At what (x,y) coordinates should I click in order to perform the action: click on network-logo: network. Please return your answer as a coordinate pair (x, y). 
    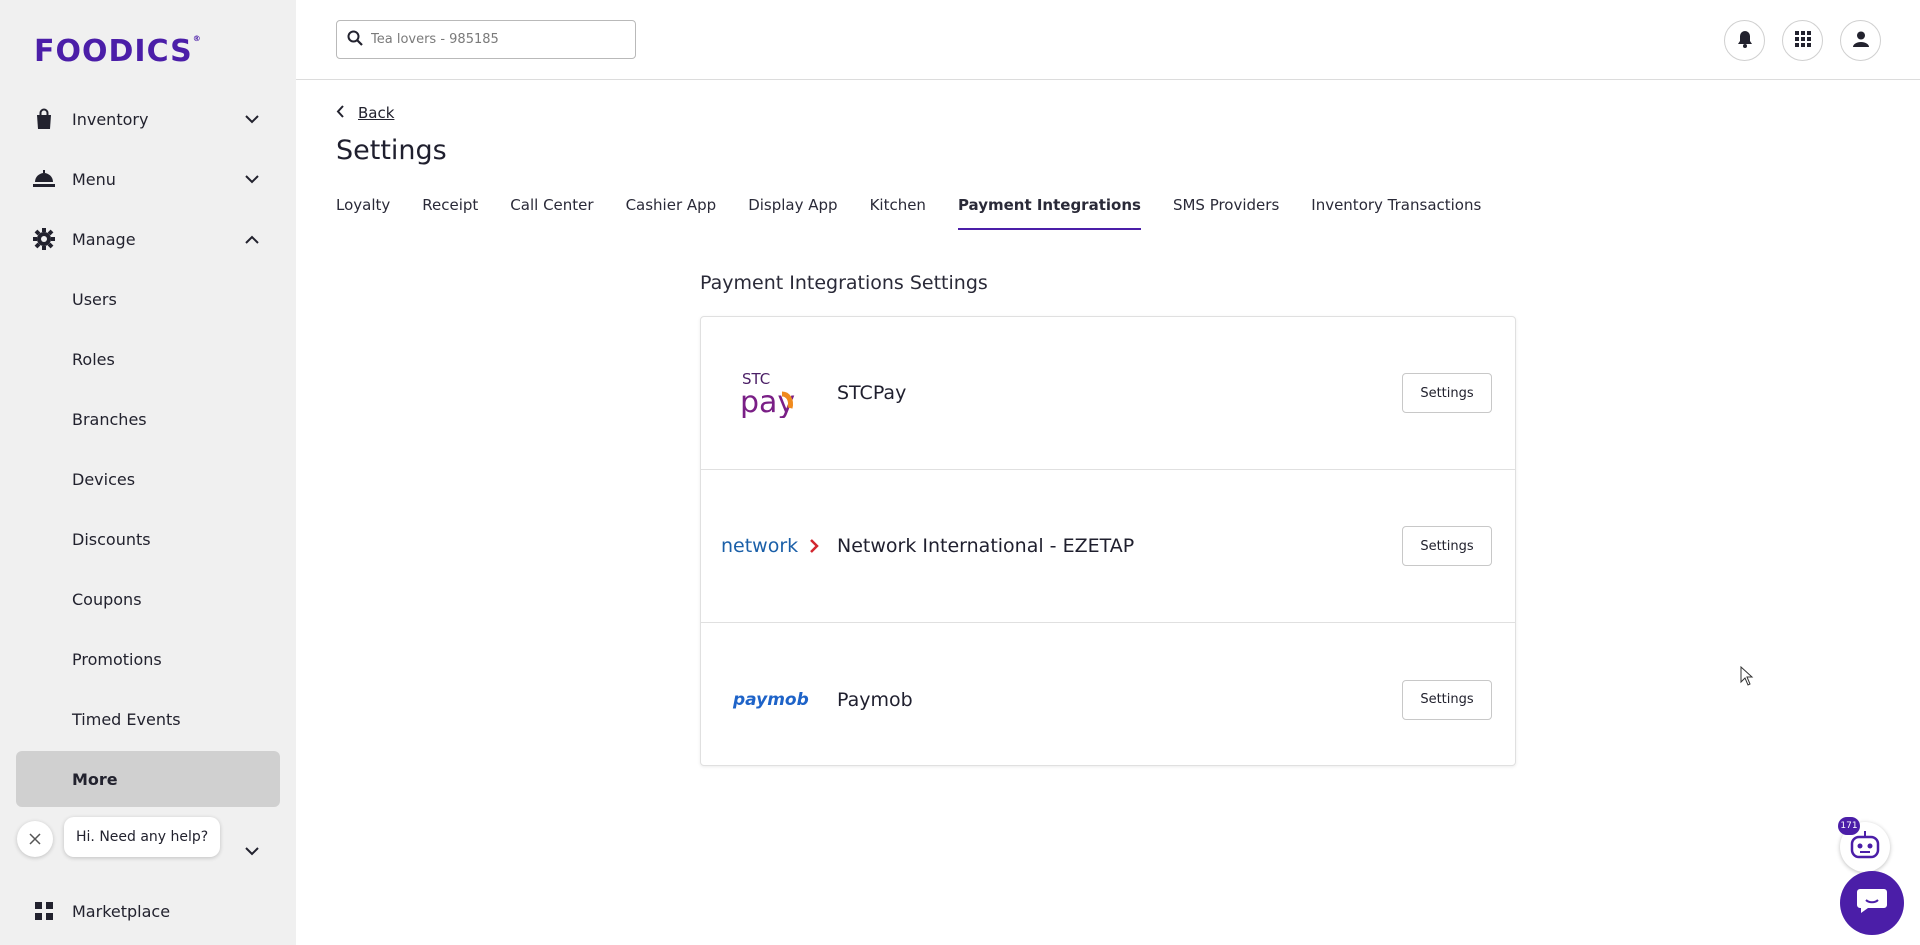
    Looking at the image, I should click on (771, 546).